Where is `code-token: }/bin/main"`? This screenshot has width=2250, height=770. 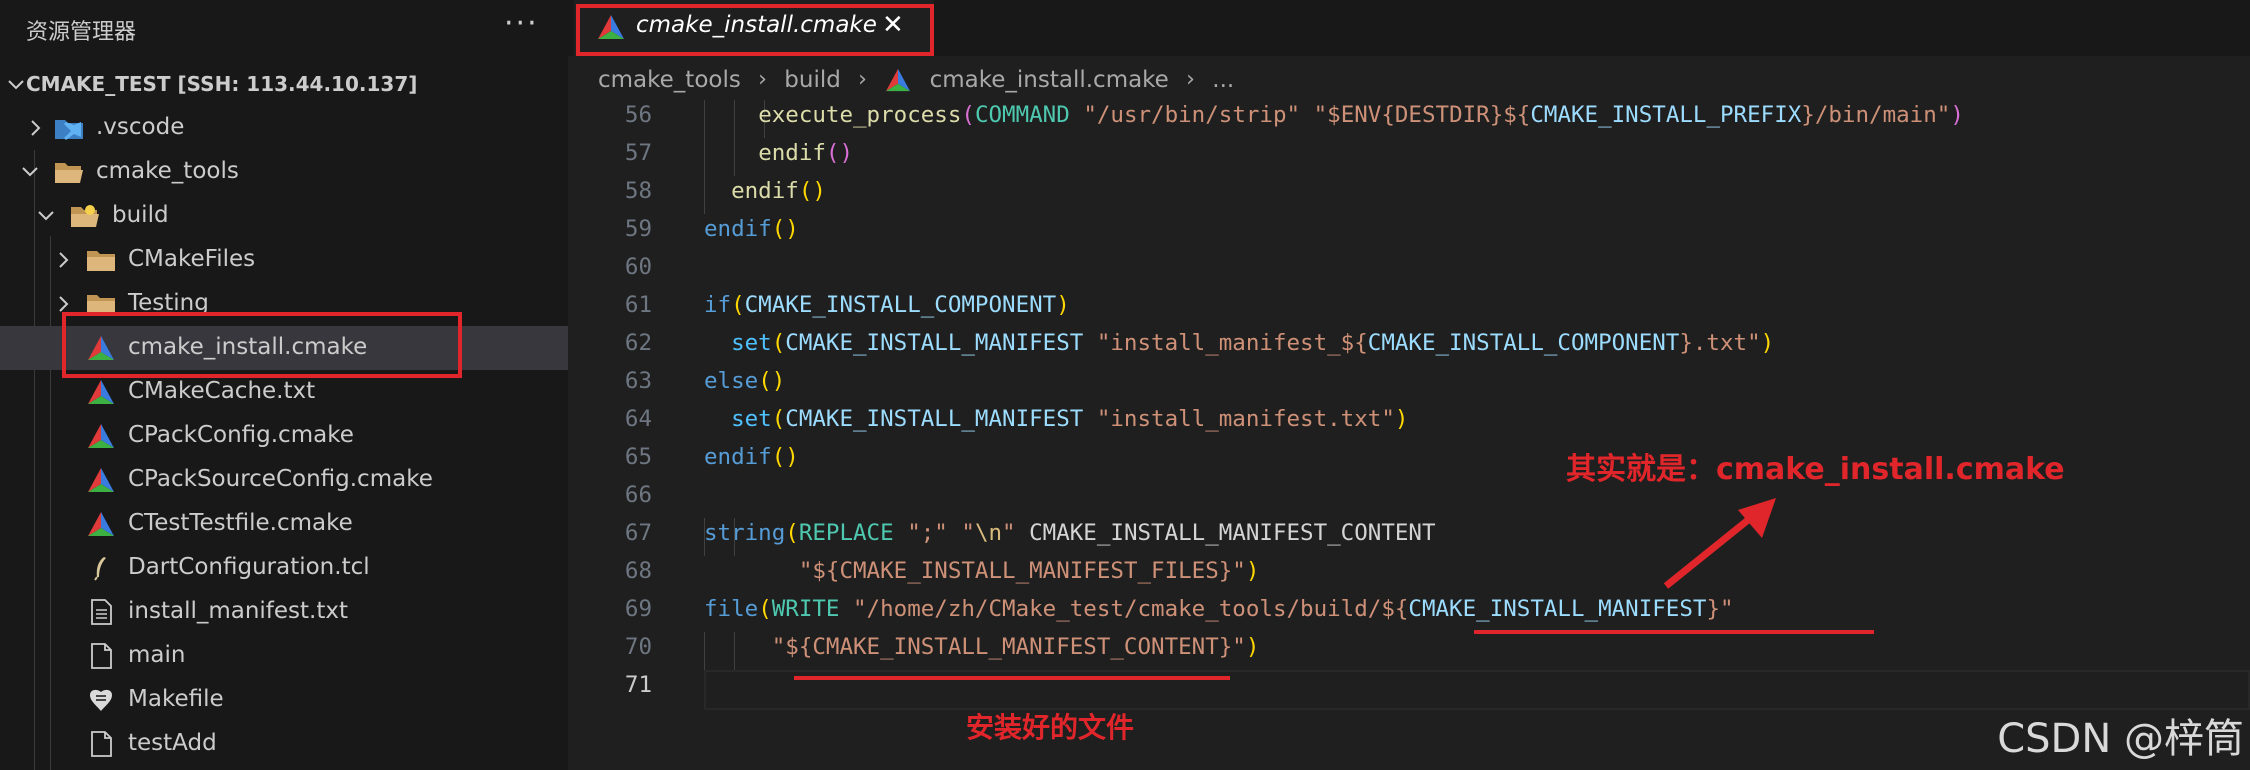 code-token: }/bin/main" is located at coordinates (1876, 115).